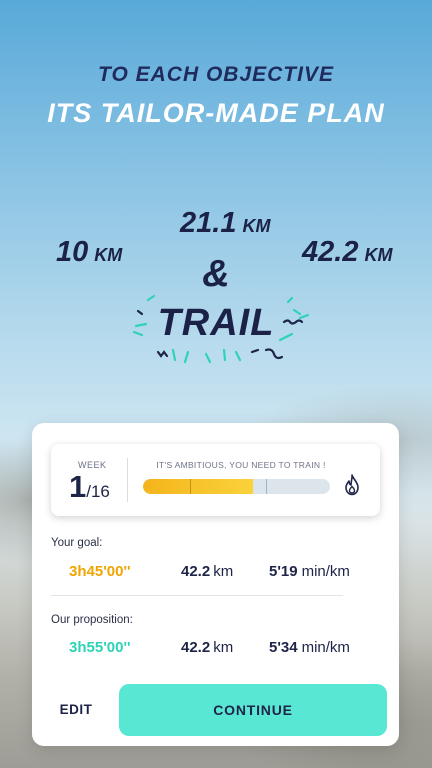 This screenshot has width=432, height=768. I want to click on proposition-time: 3h55'00'', so click(100, 647).